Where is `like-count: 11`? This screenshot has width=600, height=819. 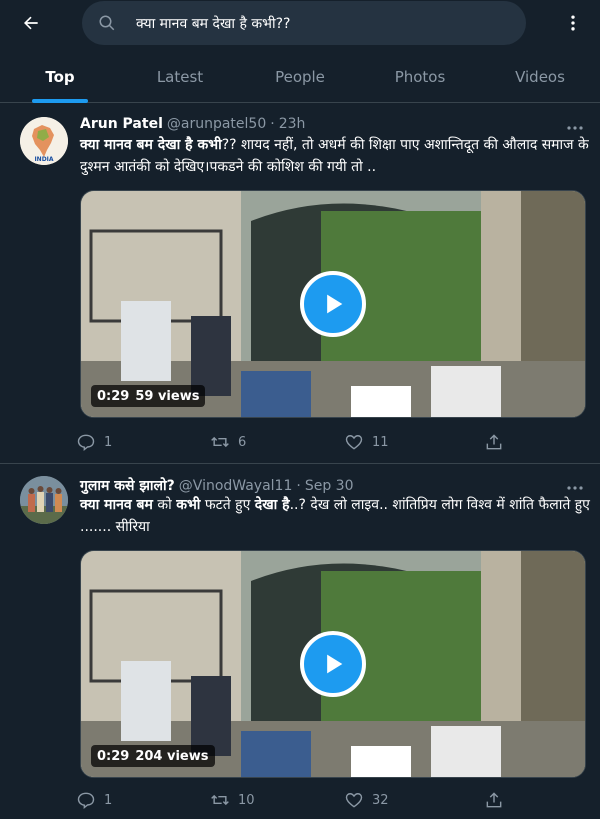
like-count: 11 is located at coordinates (380, 442).